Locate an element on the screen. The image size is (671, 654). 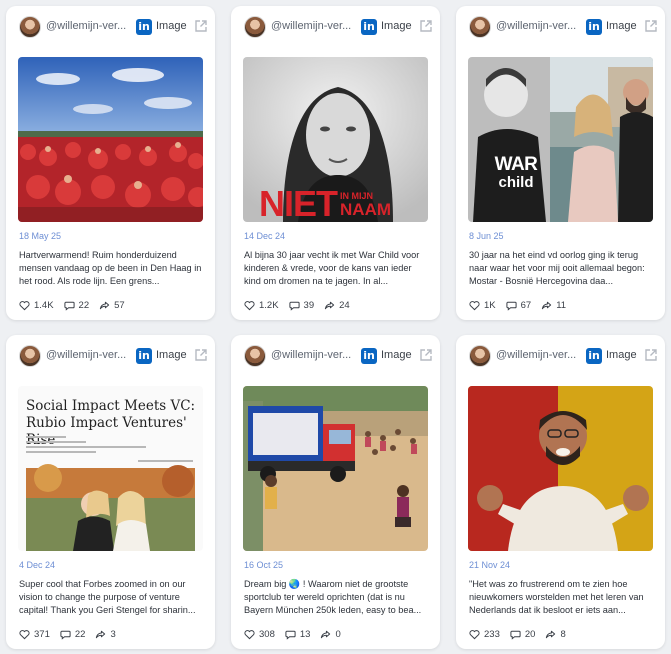
likes-count: 1.2K is located at coordinates (269, 305).